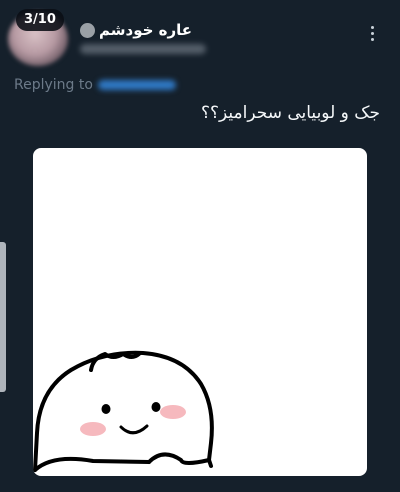 Image resolution: width=400 pixels, height=492 pixels. Describe the element at coordinates (143, 49) in the screenshot. I see `author-handle-redacted` at that location.